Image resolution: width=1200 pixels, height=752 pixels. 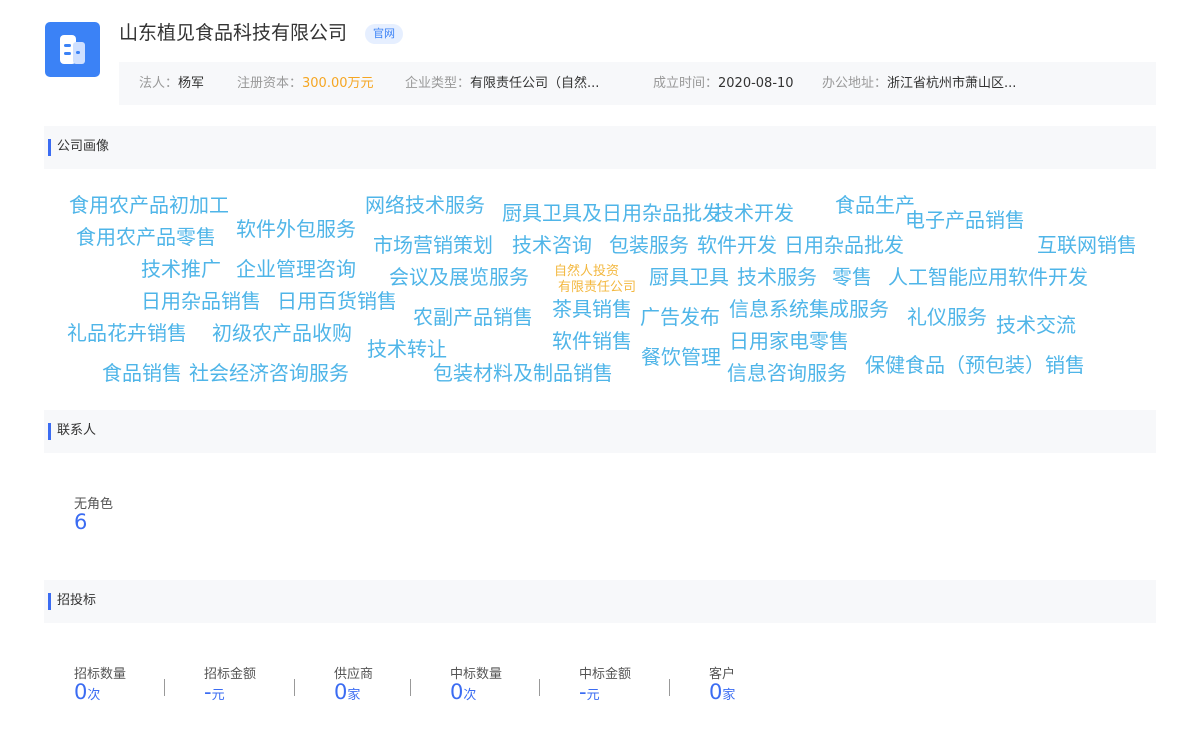 I want to click on word-cloud-item: 食用农产品初加工, so click(x=149, y=205).